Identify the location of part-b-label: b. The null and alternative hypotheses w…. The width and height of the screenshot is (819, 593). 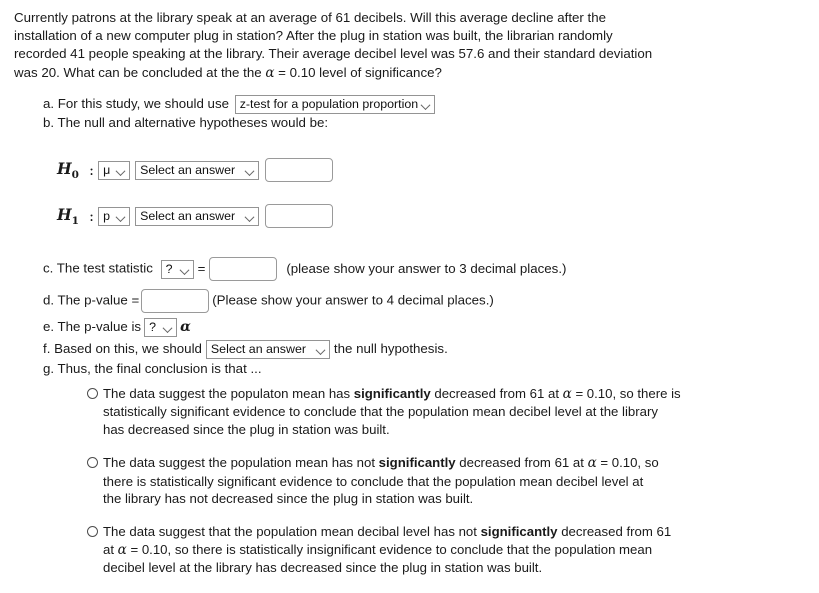
(186, 122).